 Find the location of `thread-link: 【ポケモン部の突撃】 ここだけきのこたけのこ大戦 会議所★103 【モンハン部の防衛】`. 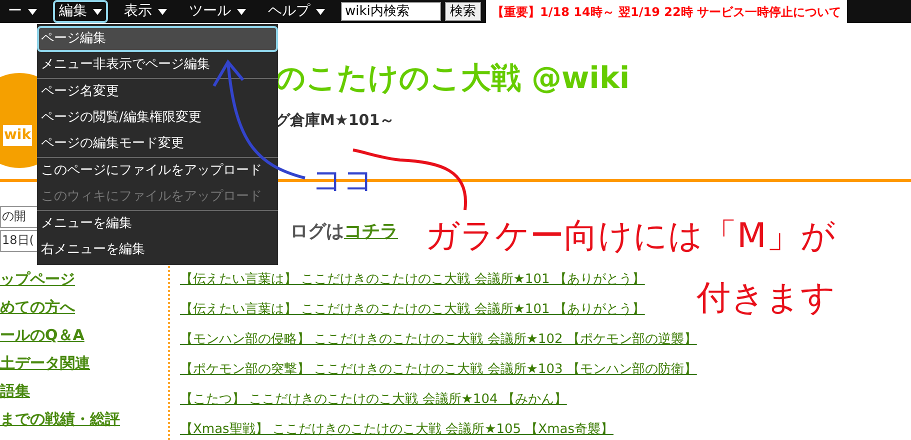

thread-link: 【ポケモン部の突撃】 ここだけきのこたけのこ大戦 会議所★103 【モンハン部の防衛】 is located at coordinates (438, 369).